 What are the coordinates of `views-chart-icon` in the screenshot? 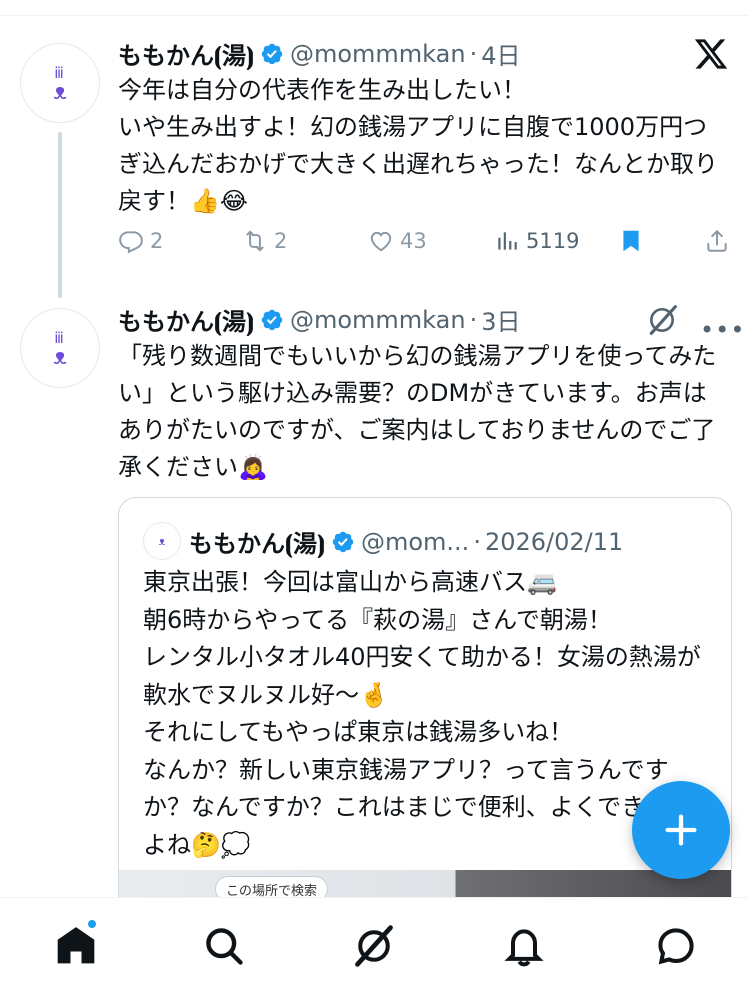 It's located at (507, 241).